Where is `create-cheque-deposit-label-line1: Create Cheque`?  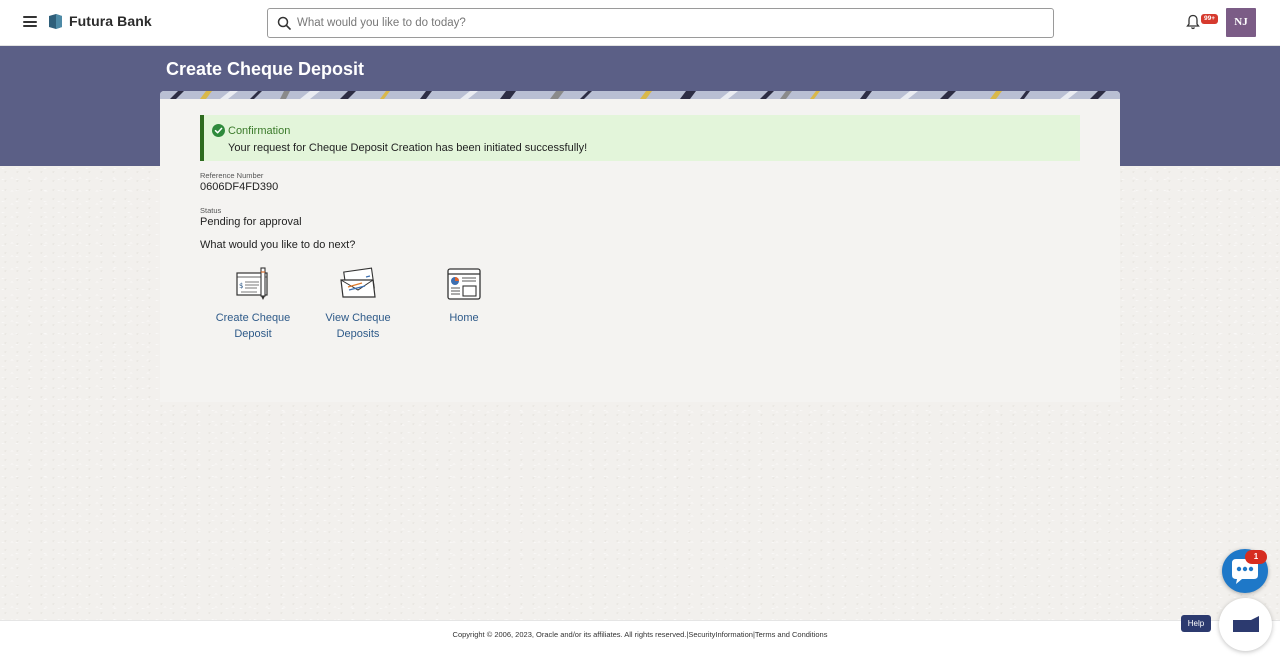
create-cheque-deposit-label-line1: Create Cheque is located at coordinates (253, 318).